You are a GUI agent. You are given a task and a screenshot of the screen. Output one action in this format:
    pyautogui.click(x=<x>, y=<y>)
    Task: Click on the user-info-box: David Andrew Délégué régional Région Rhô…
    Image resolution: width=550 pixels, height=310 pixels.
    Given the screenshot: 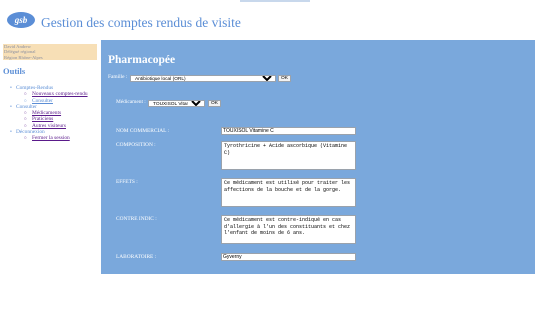 What is the action you would take?
    pyautogui.click(x=50, y=52)
    